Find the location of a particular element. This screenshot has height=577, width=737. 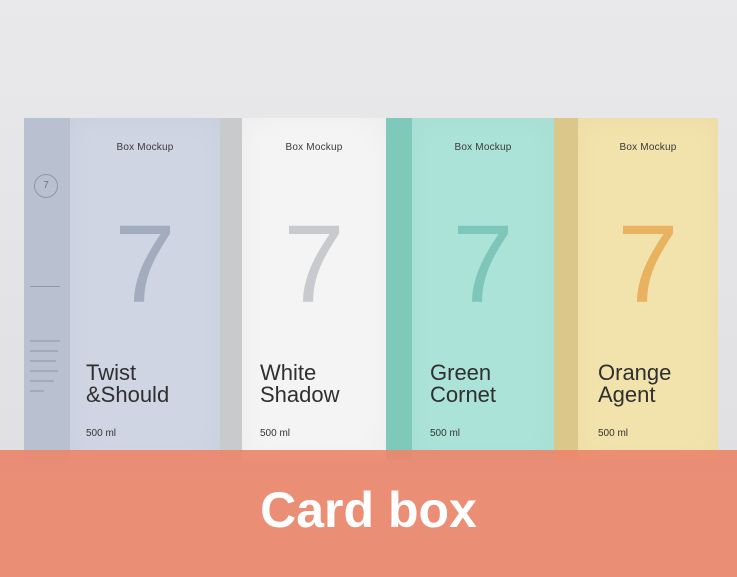

box-name-line-1: Green is located at coordinates (461, 372).